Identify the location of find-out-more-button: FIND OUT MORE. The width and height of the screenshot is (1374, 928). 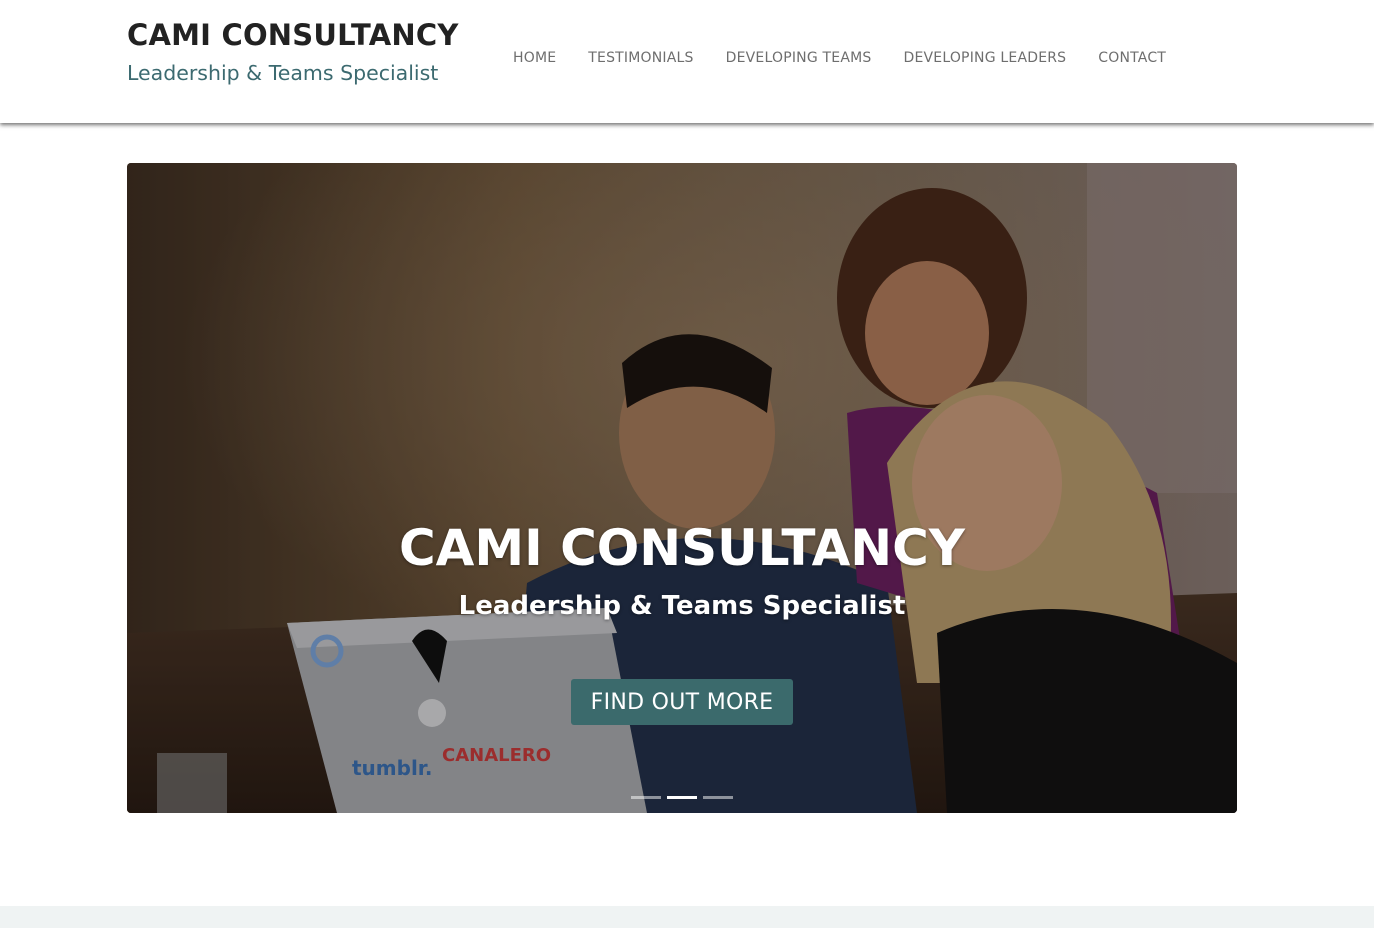
(682, 702).